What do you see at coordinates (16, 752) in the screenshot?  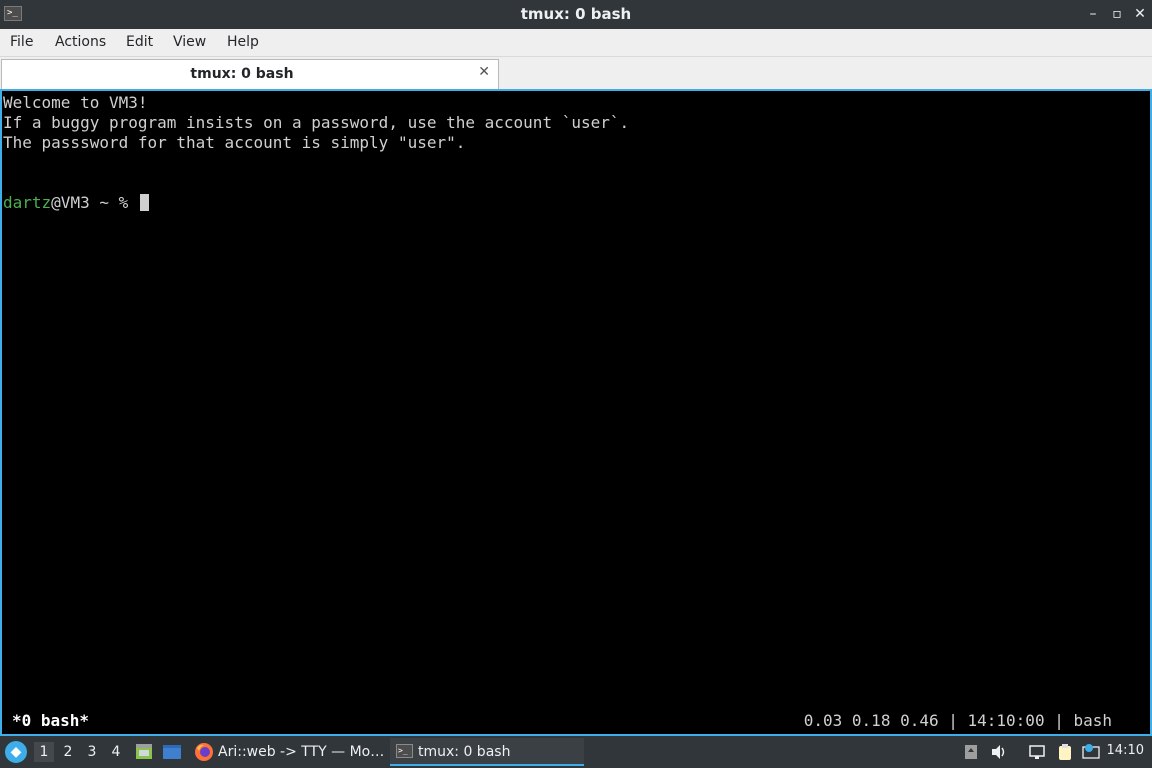 I see `start-menu-icon: ◆` at bounding box center [16, 752].